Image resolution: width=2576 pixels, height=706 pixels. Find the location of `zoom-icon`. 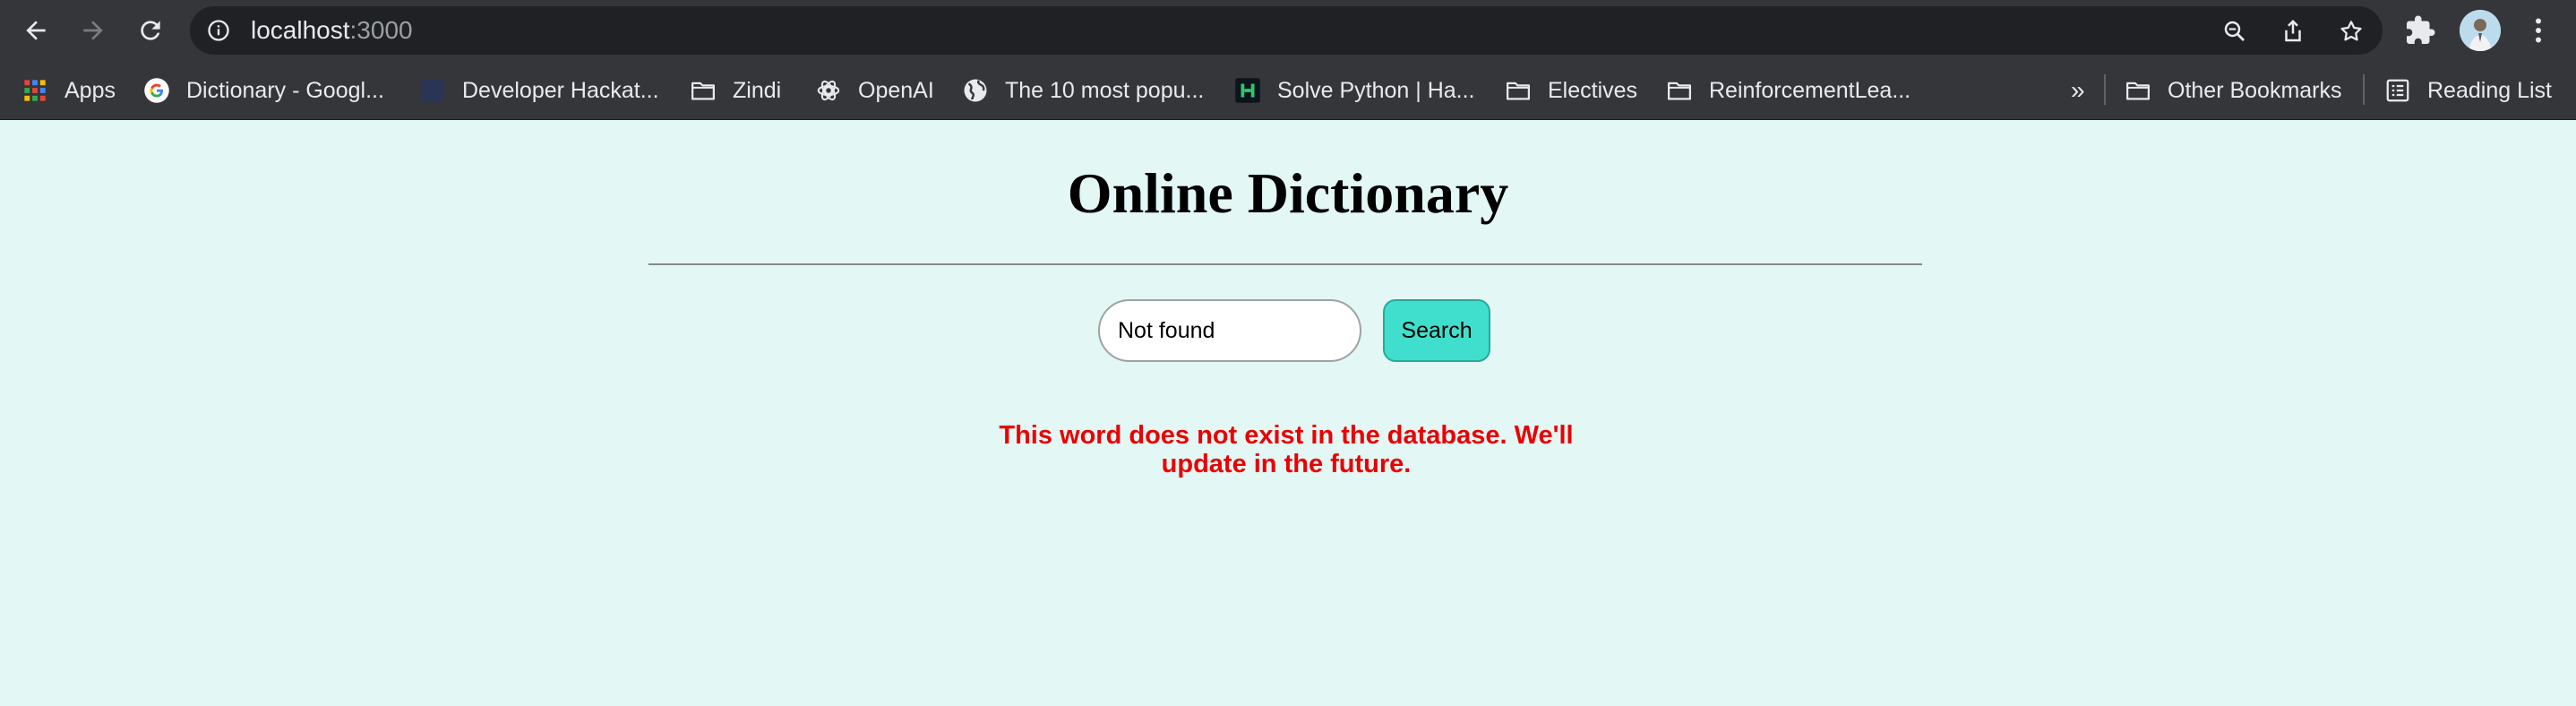

zoom-icon is located at coordinates (2234, 31).